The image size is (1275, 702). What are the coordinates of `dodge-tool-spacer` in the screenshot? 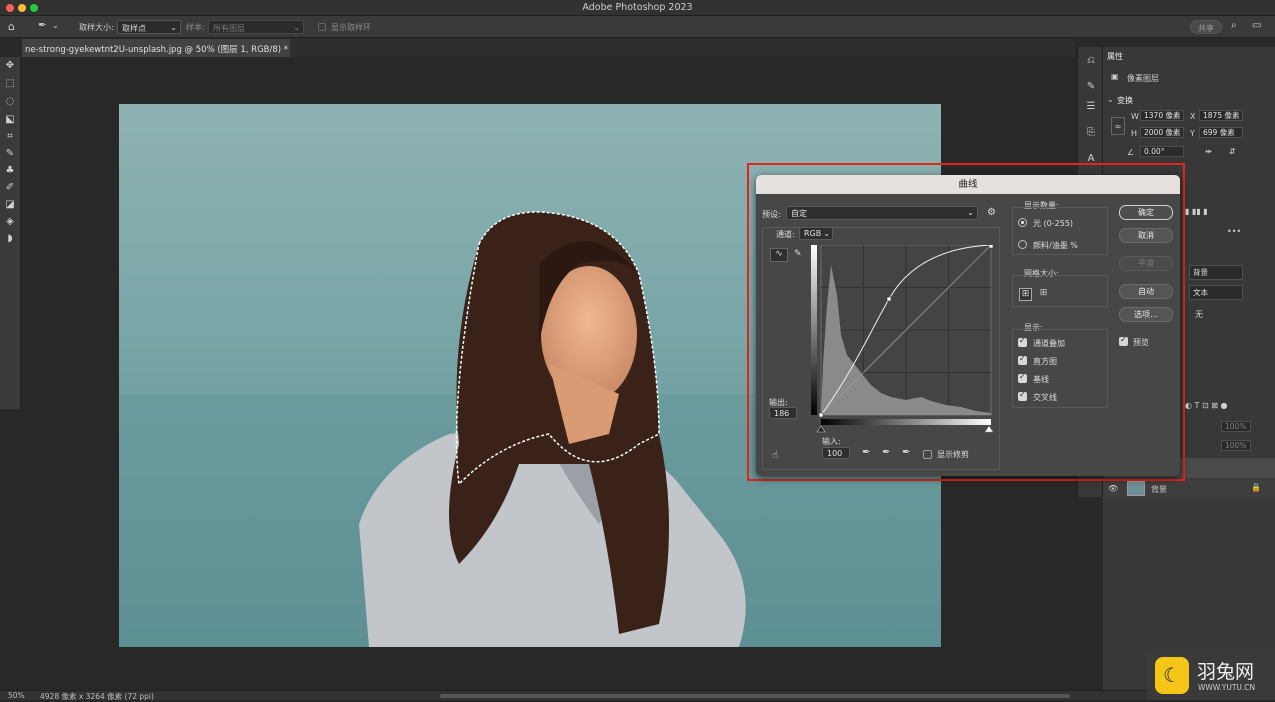 It's located at (10, 224).